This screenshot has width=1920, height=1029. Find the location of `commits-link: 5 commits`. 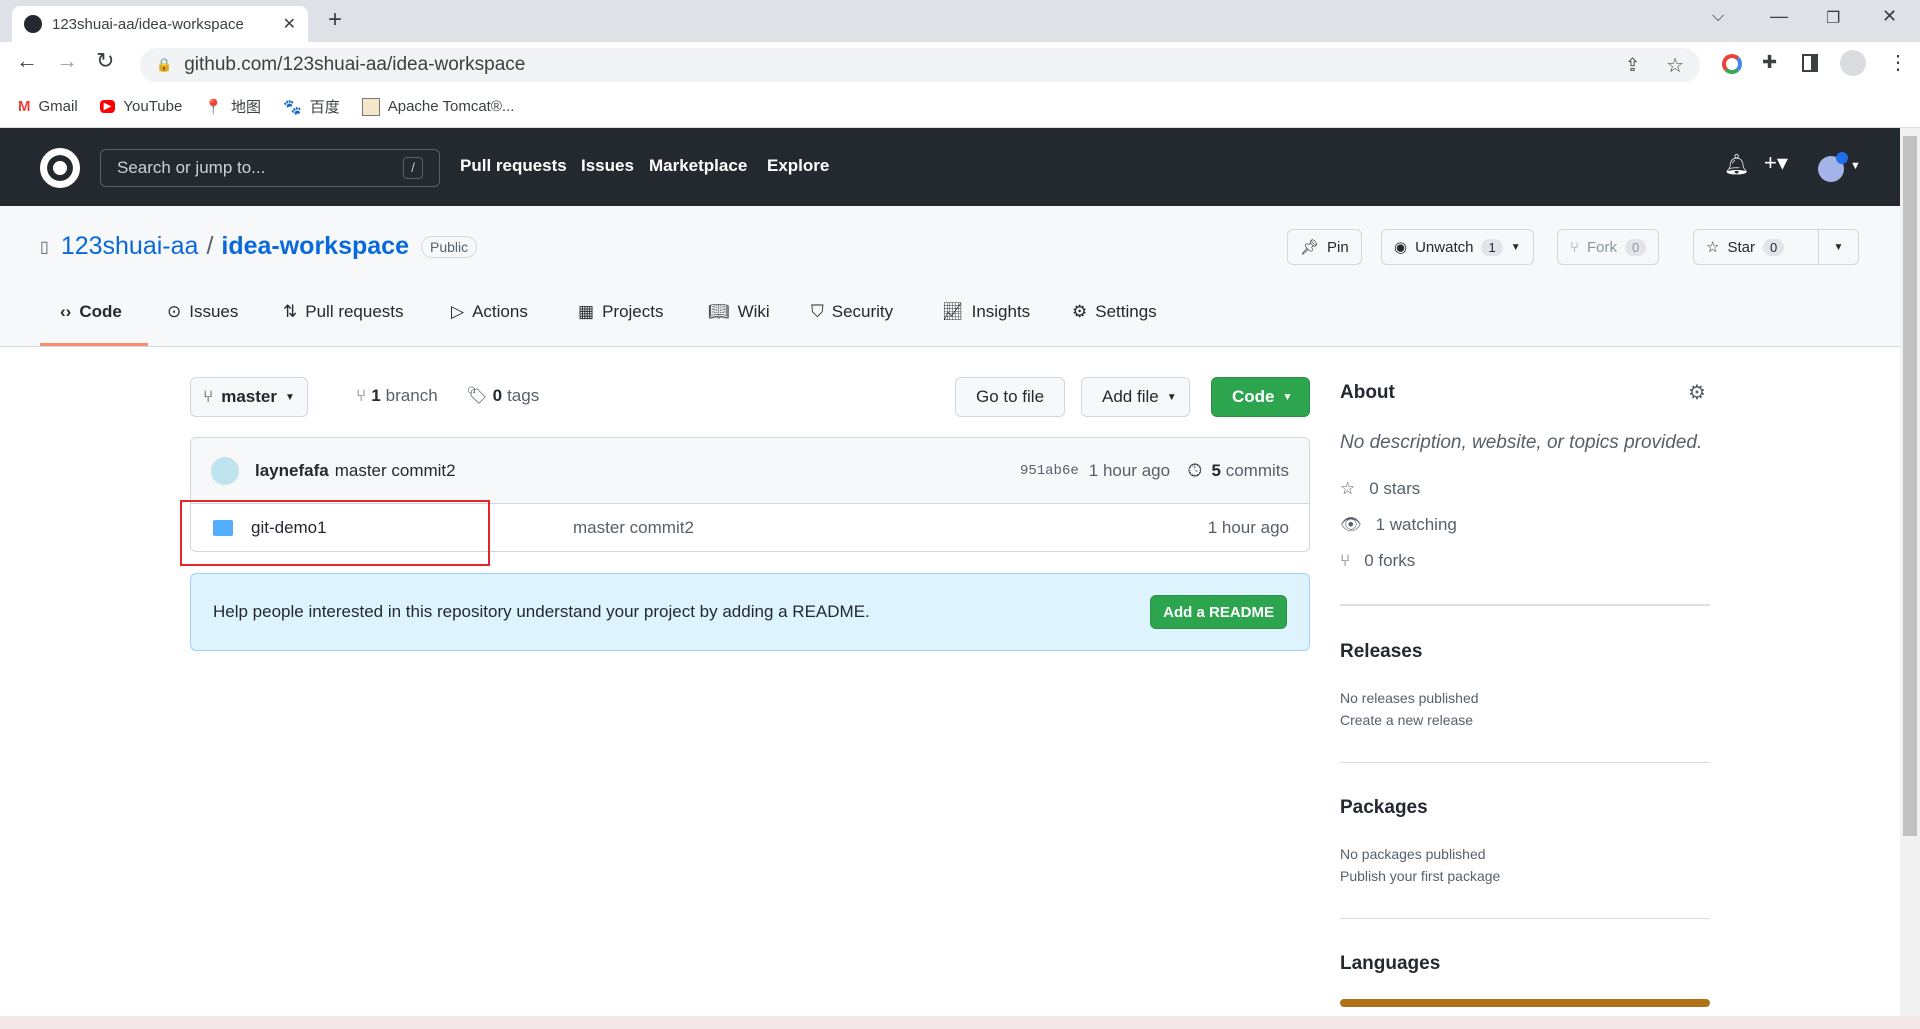

commits-link: 5 commits is located at coordinates (1250, 471).